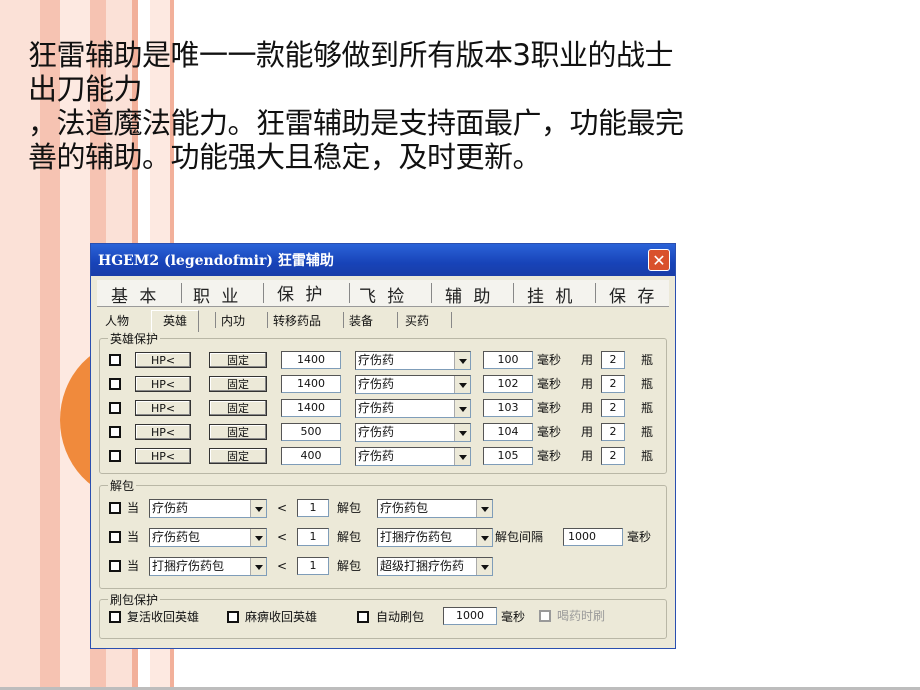  I want to click on tab-save: 保 存, so click(633, 294).